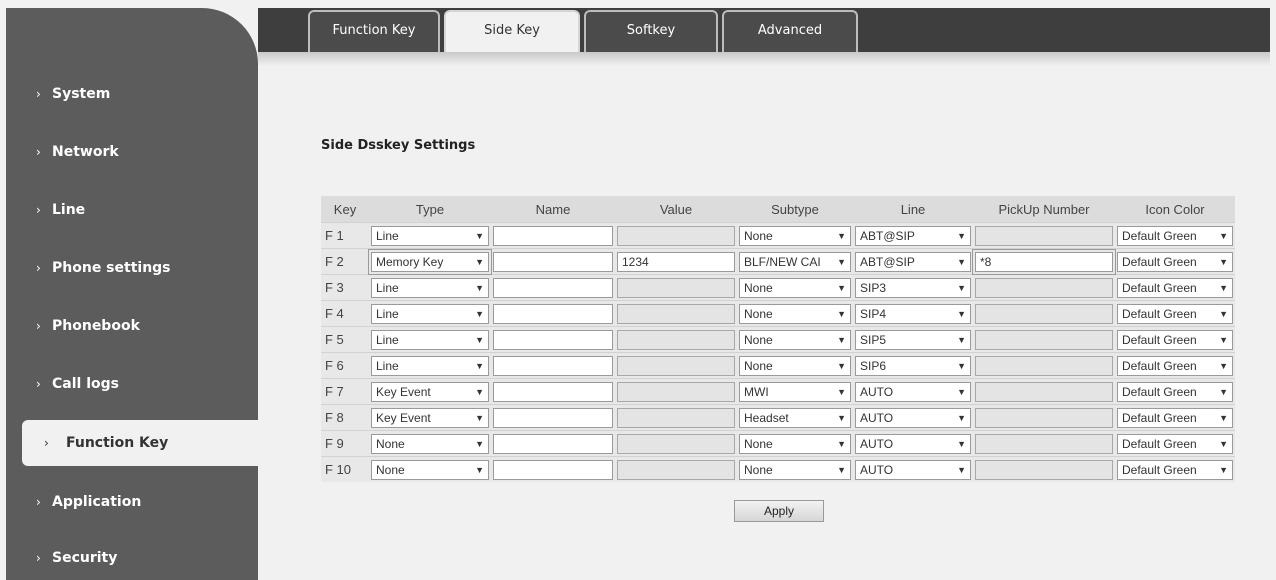 Image resolution: width=1276 pixels, height=580 pixels. What do you see at coordinates (795, 391) in the screenshot?
I see `subtype-select: MWI ▼` at bounding box center [795, 391].